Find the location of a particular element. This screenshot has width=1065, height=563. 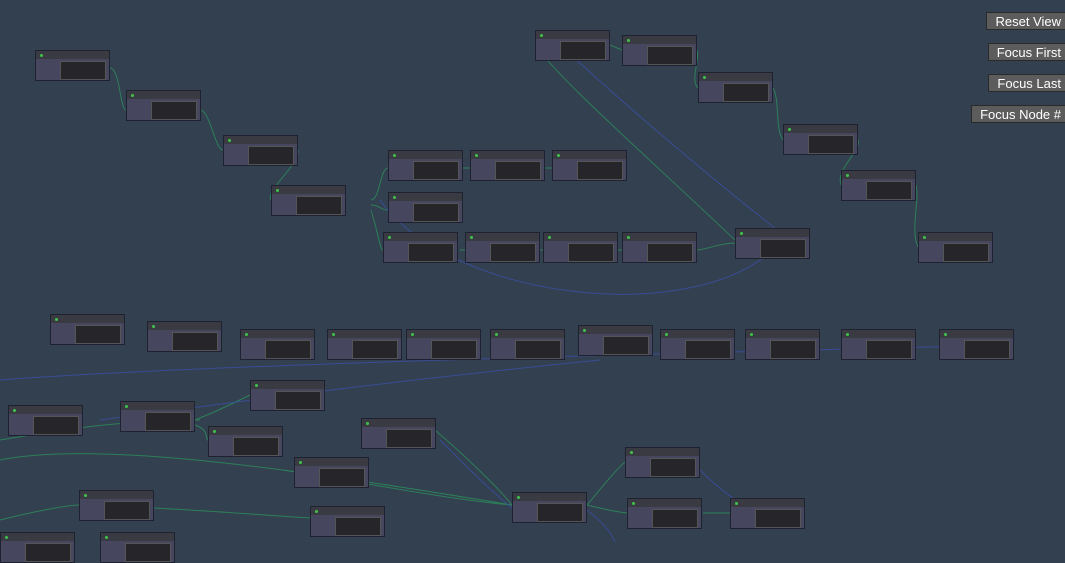

reset-view-button: Reset View is located at coordinates (1025, 21).